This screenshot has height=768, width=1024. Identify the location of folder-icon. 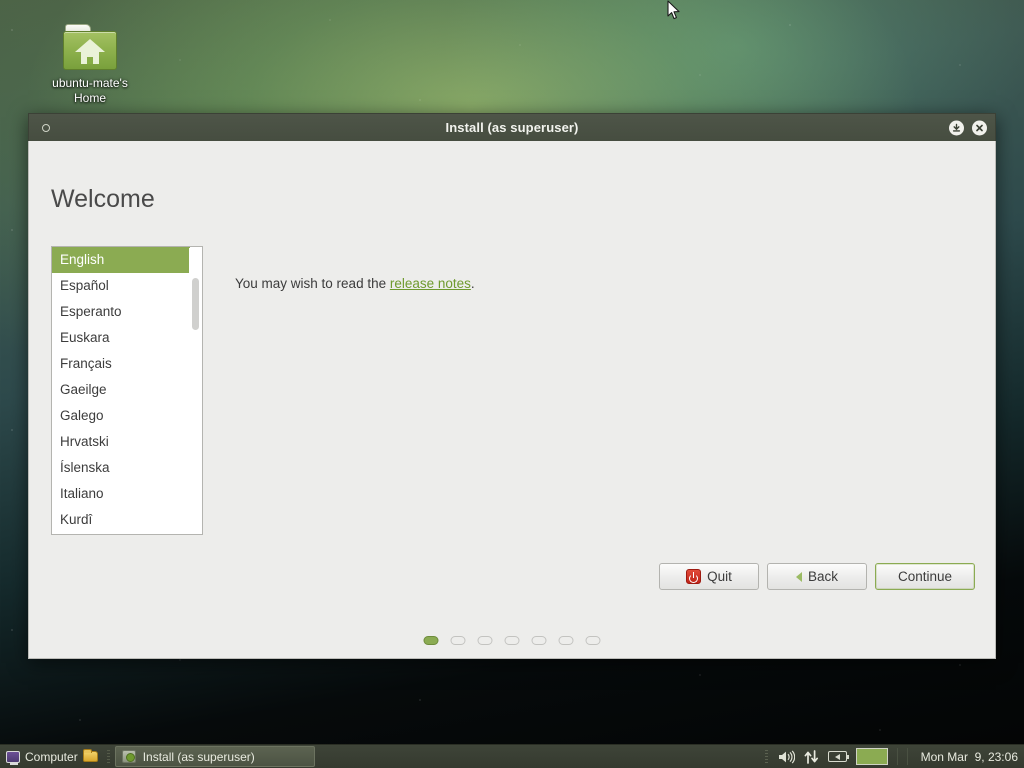
(90, 755).